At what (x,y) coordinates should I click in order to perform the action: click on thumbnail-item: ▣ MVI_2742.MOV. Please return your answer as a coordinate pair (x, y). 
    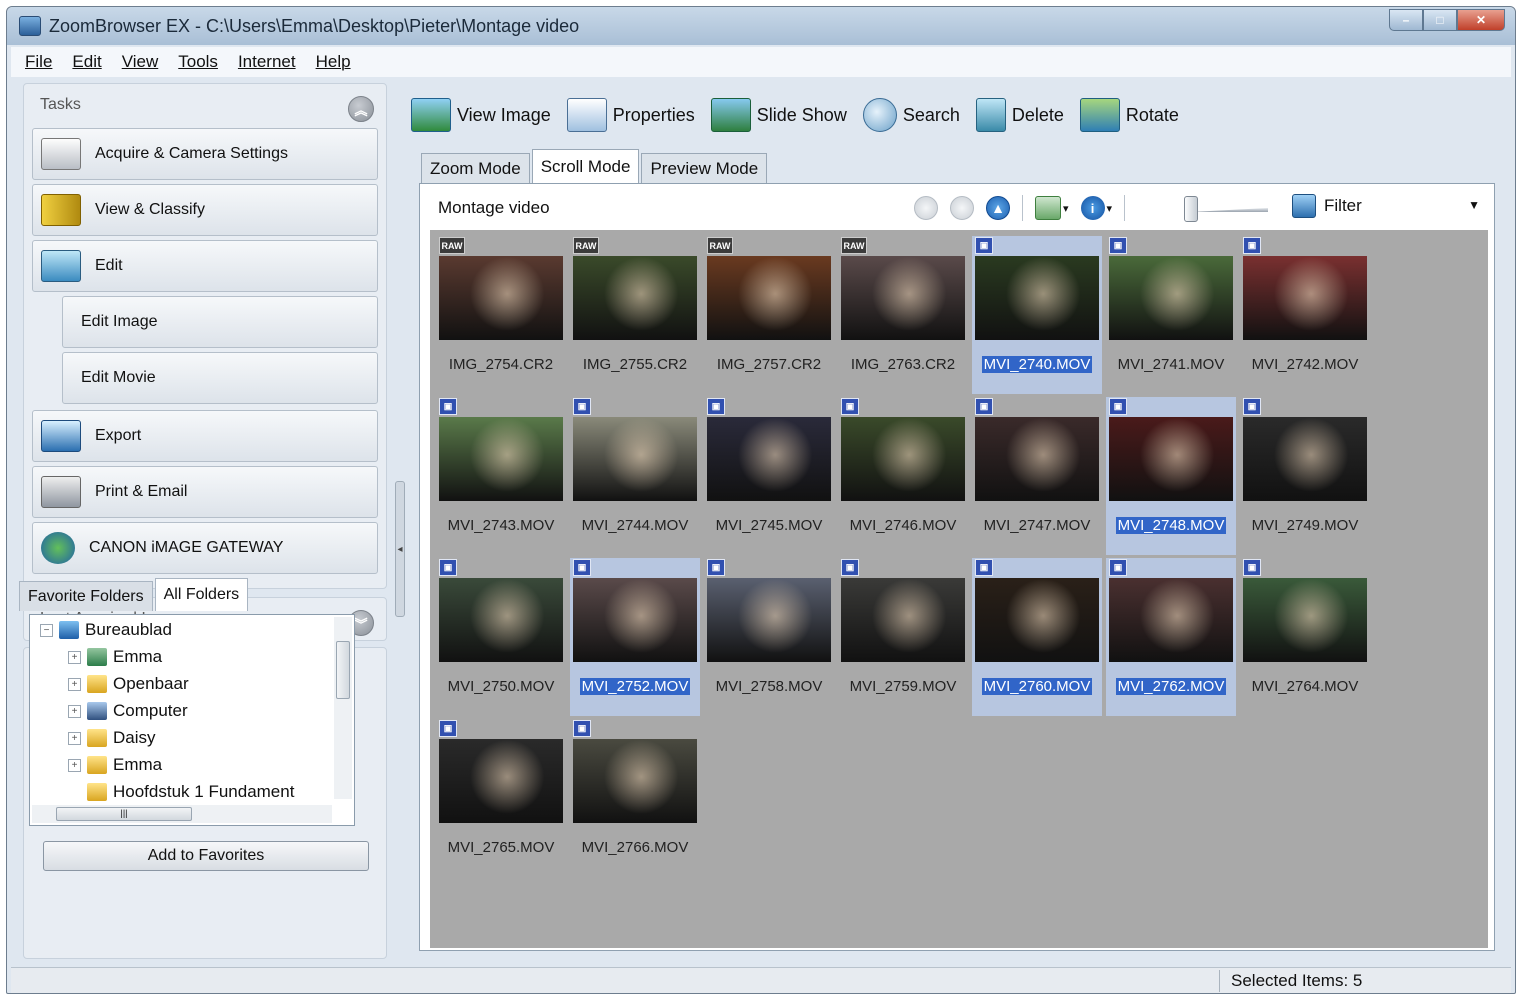
    Looking at the image, I should click on (1305, 315).